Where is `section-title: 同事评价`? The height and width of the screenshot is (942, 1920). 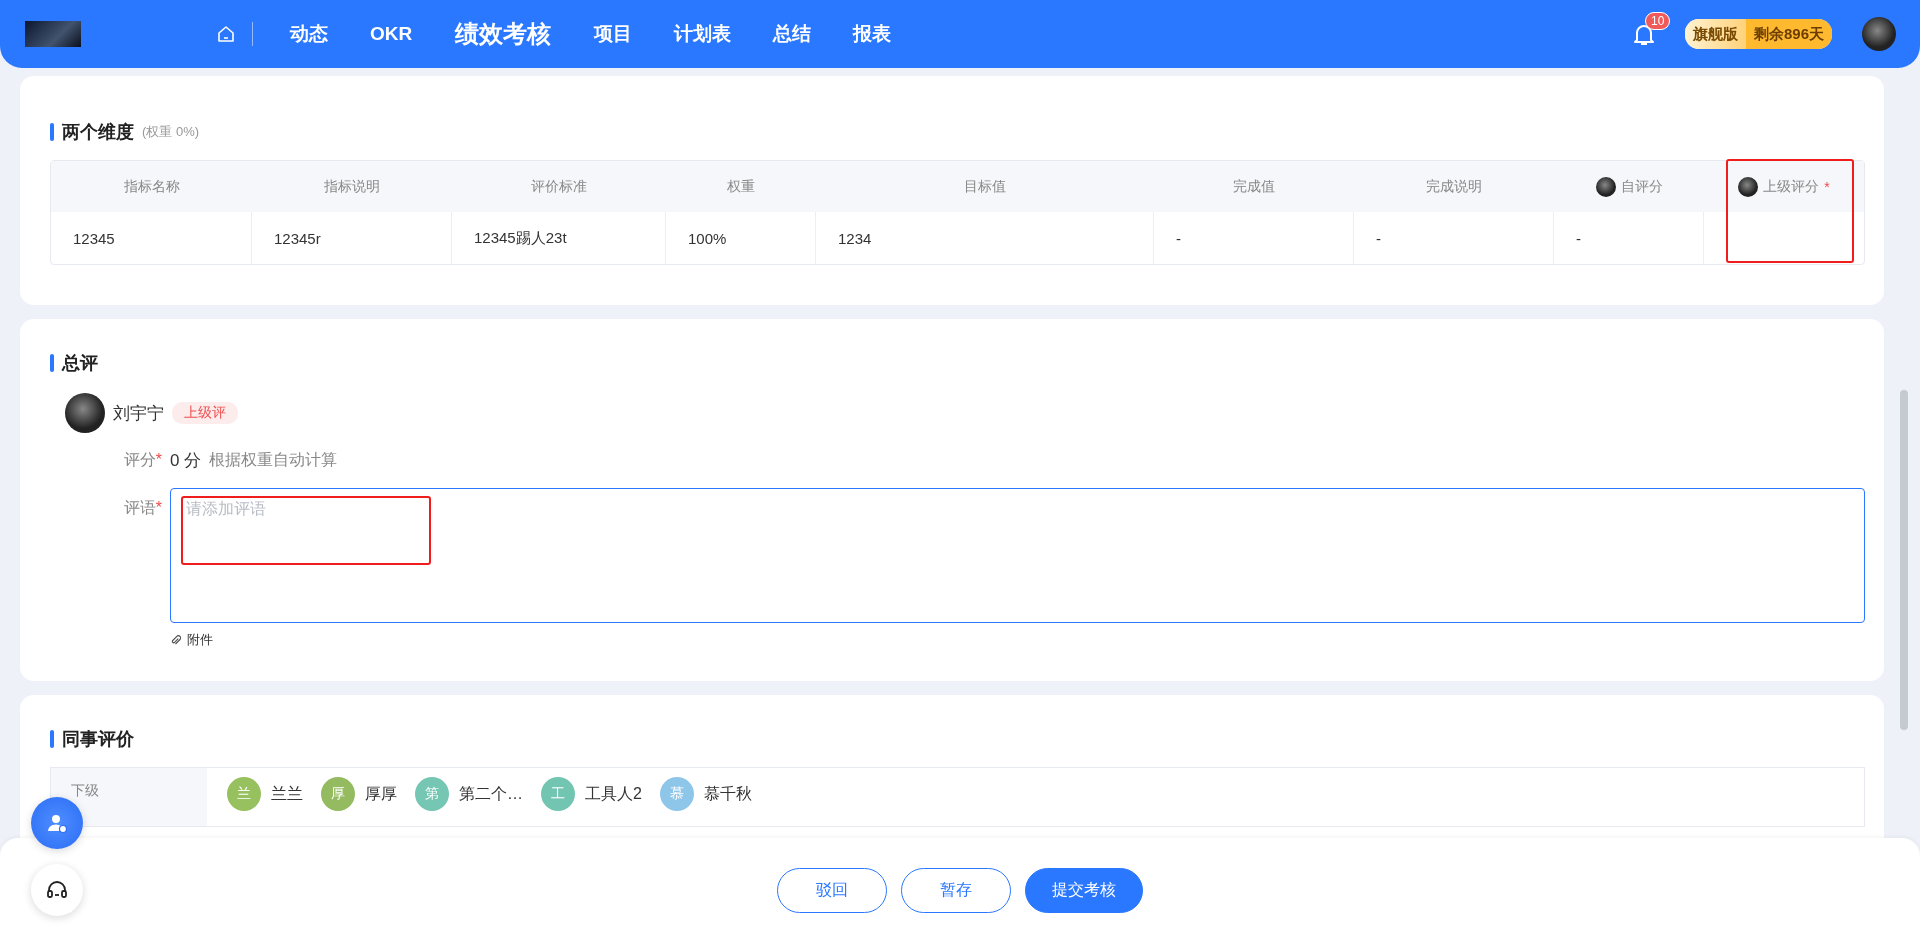 section-title: 同事评价 is located at coordinates (98, 739).